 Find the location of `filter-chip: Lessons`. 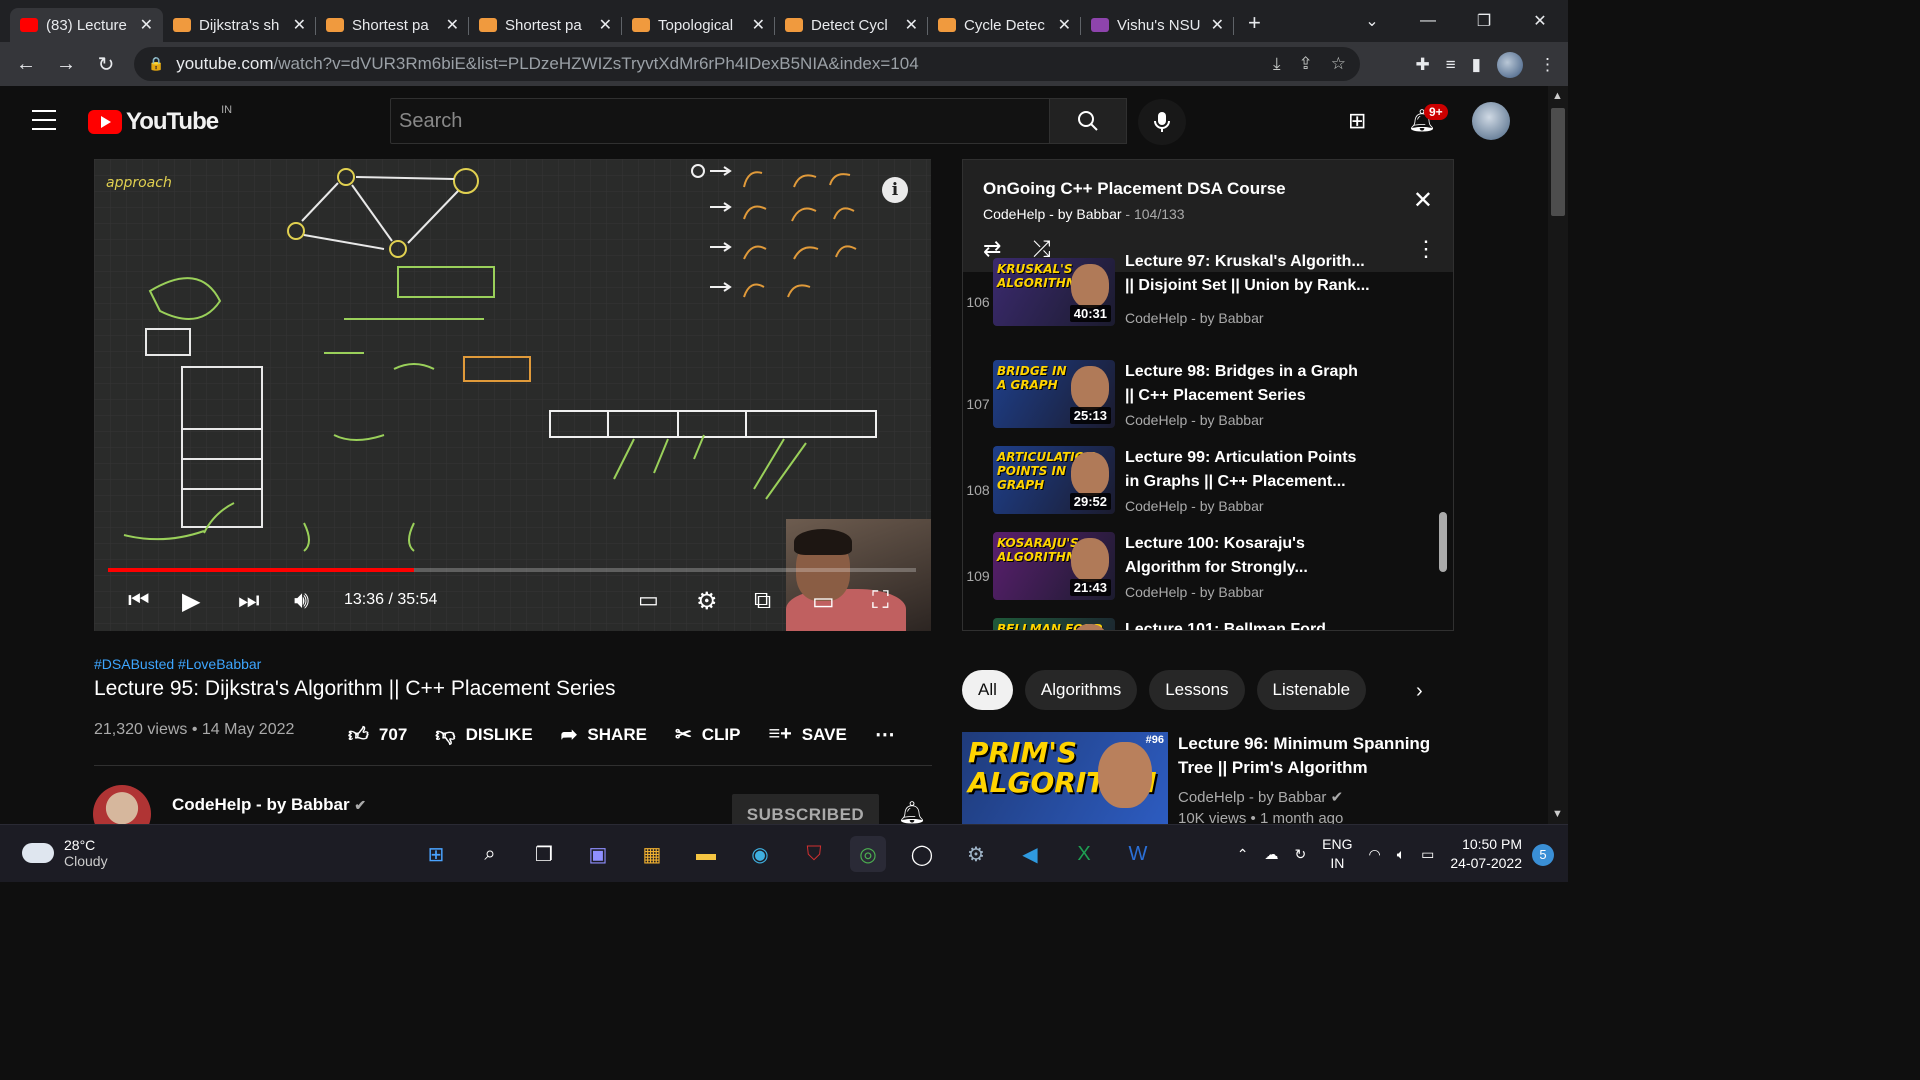

filter-chip: Lessons is located at coordinates (1197, 690).